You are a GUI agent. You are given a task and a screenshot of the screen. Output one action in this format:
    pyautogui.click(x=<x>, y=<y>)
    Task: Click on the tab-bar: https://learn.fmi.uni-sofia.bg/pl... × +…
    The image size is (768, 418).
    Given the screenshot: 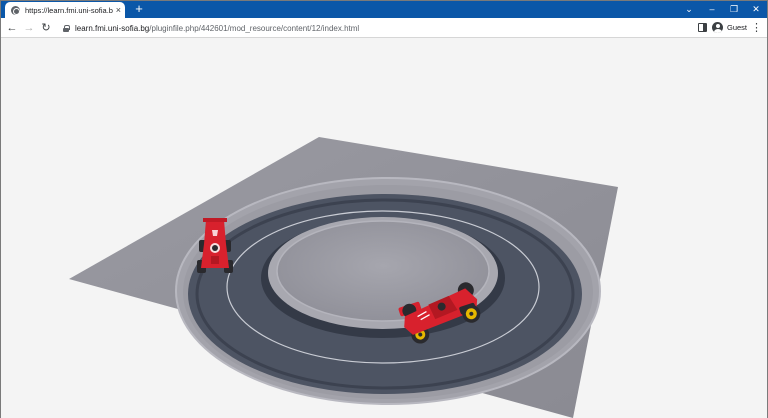 What is the action you would take?
    pyautogui.click(x=384, y=9)
    